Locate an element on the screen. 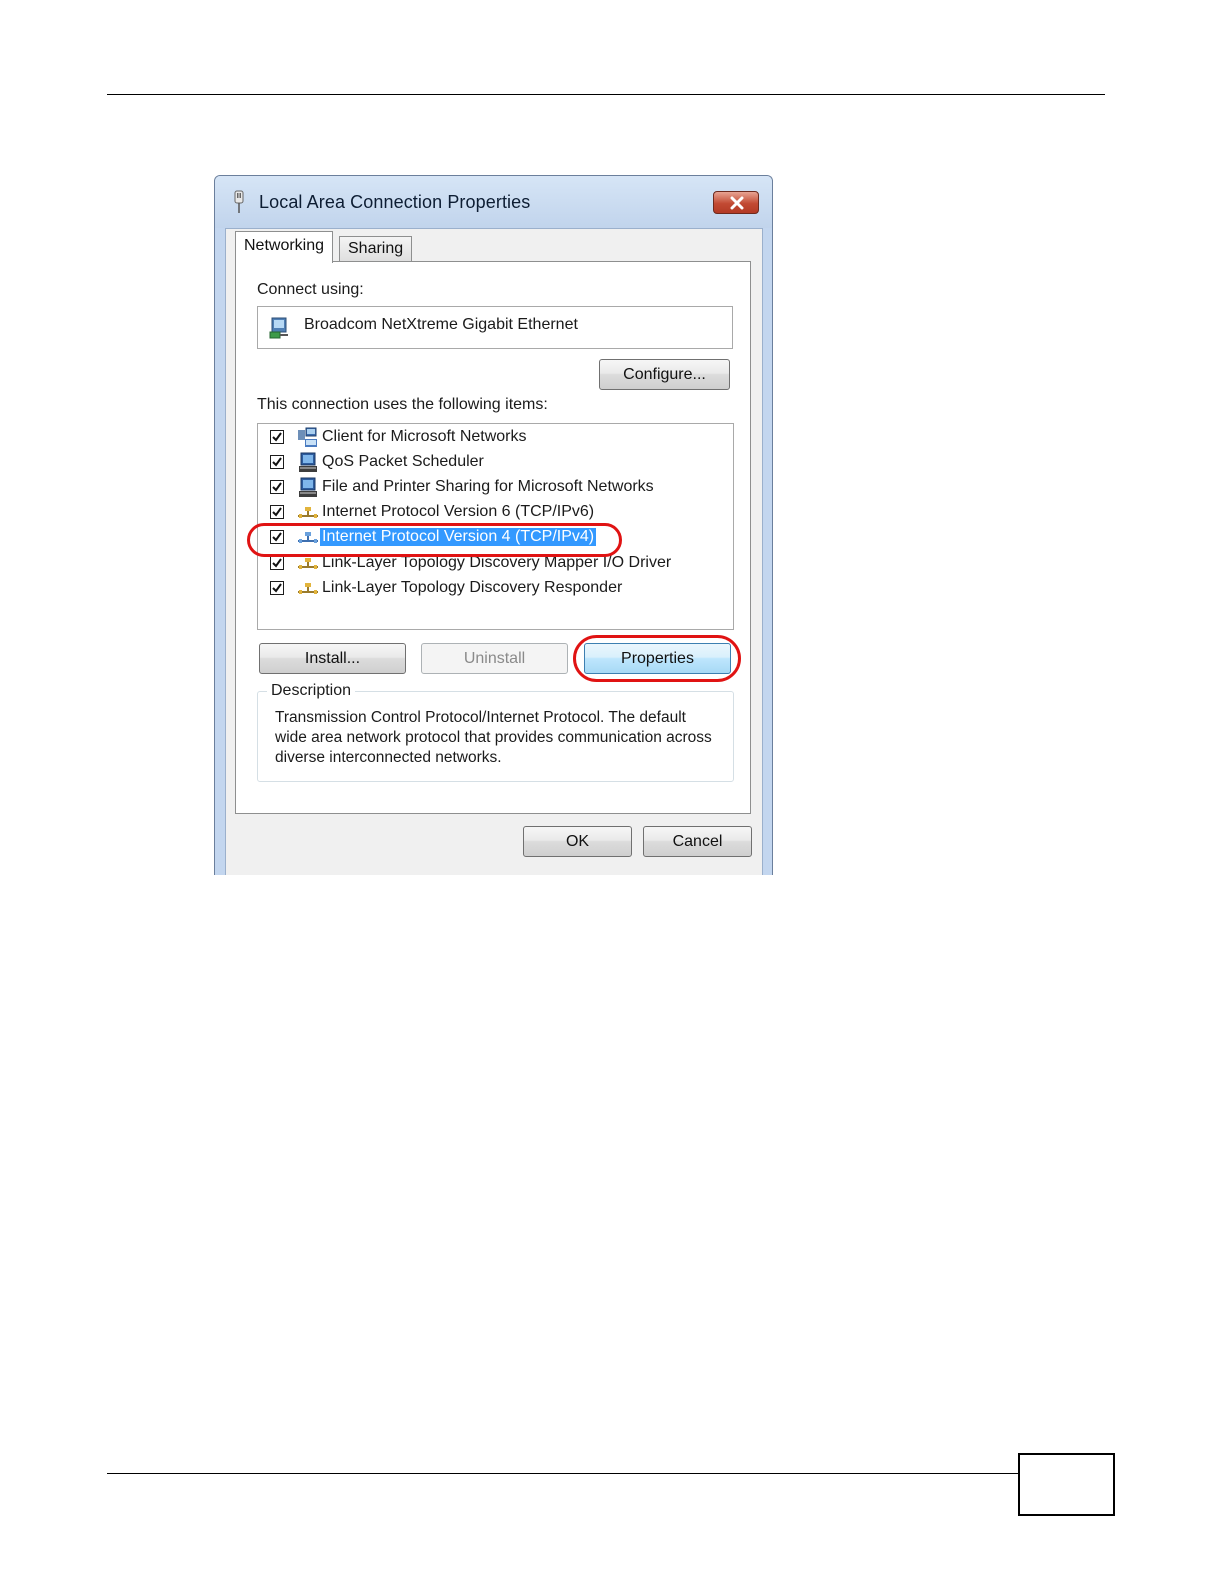 The width and height of the screenshot is (1224, 1584). network-card-icon is located at coordinates (278, 328).